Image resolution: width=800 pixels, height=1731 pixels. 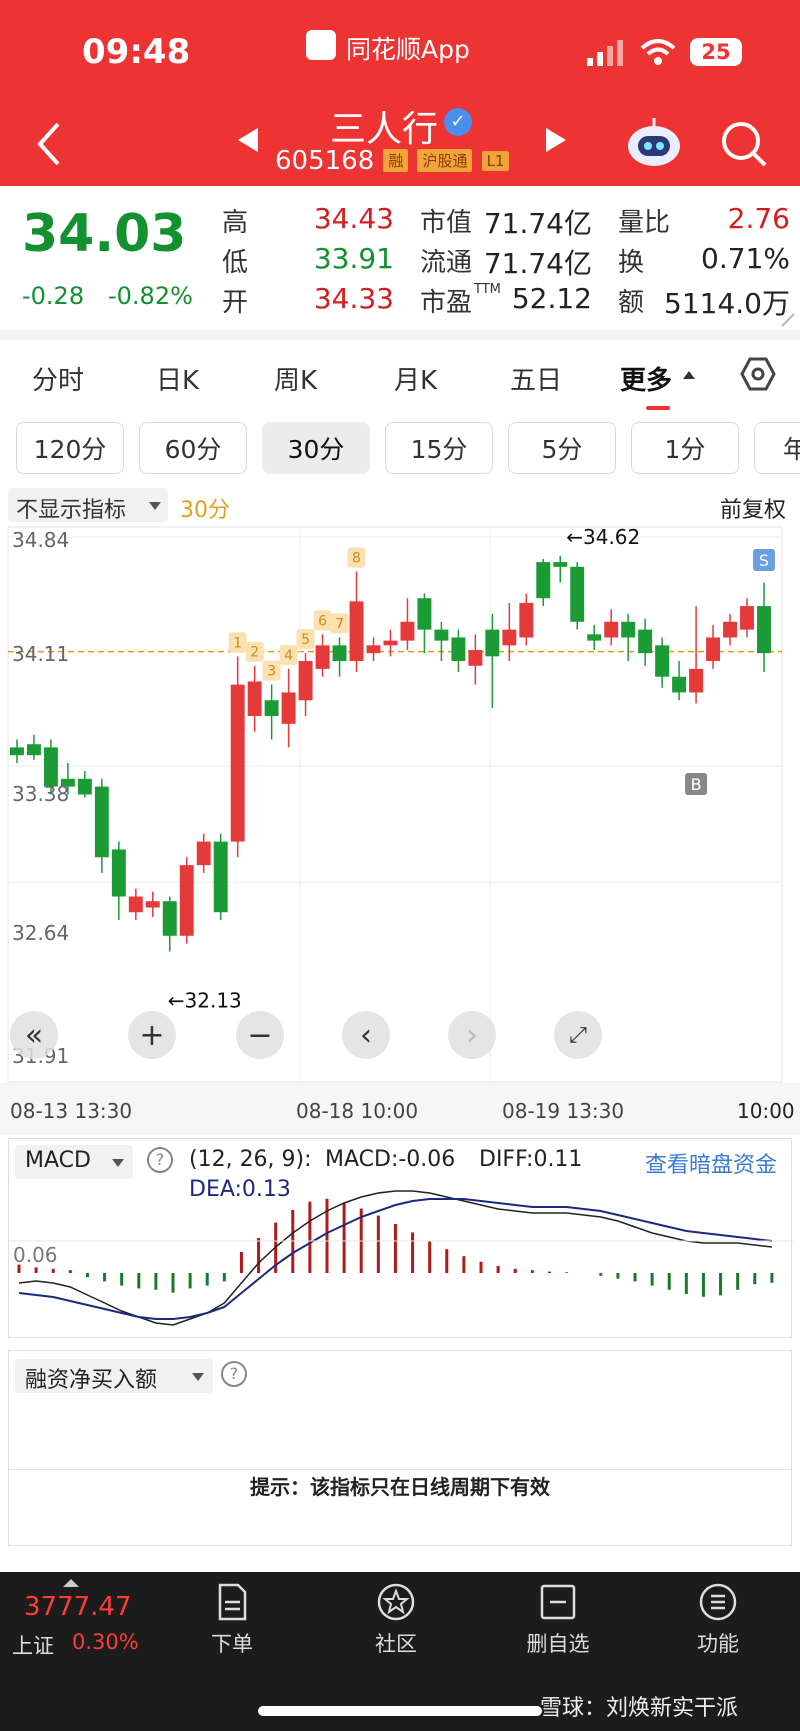 I want to click on scroll-far-left-button: «, so click(x=34, y=1035).